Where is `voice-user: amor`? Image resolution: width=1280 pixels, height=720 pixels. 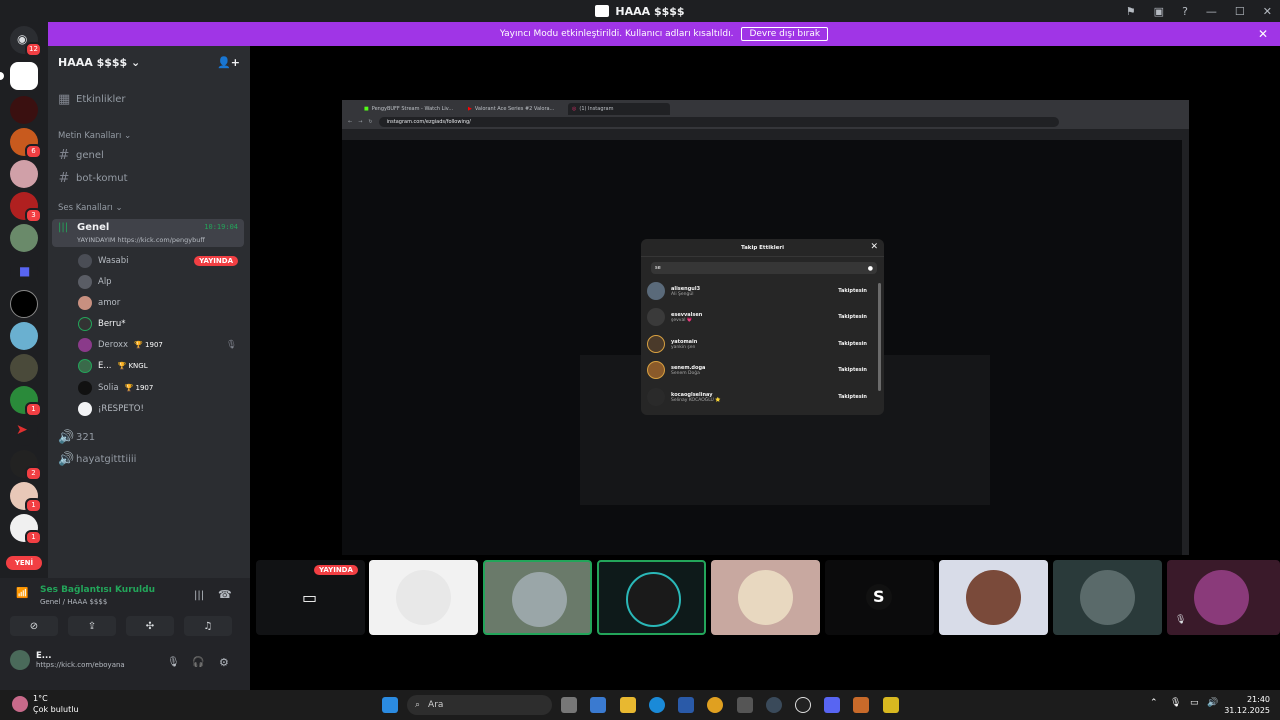 voice-user: amor is located at coordinates (99, 303).